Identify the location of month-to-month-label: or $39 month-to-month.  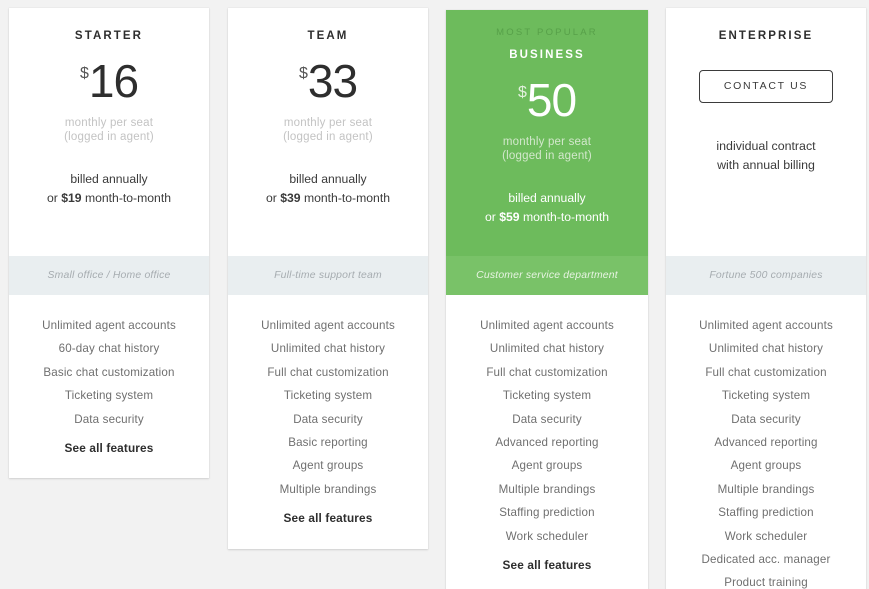
(328, 198).